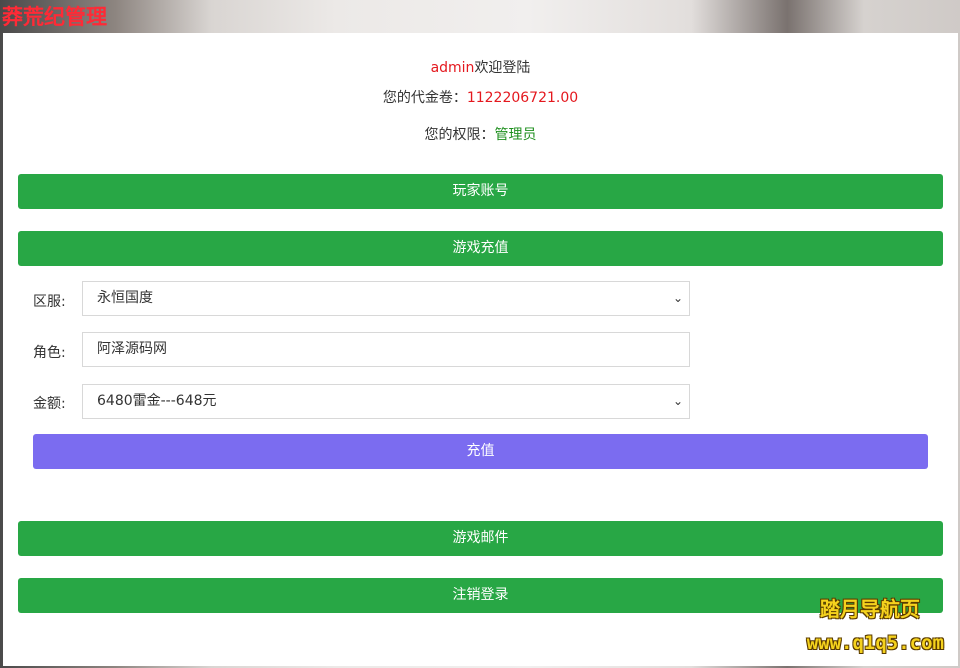 The image size is (960, 668). I want to click on role-value: 管理员, so click(515, 135).